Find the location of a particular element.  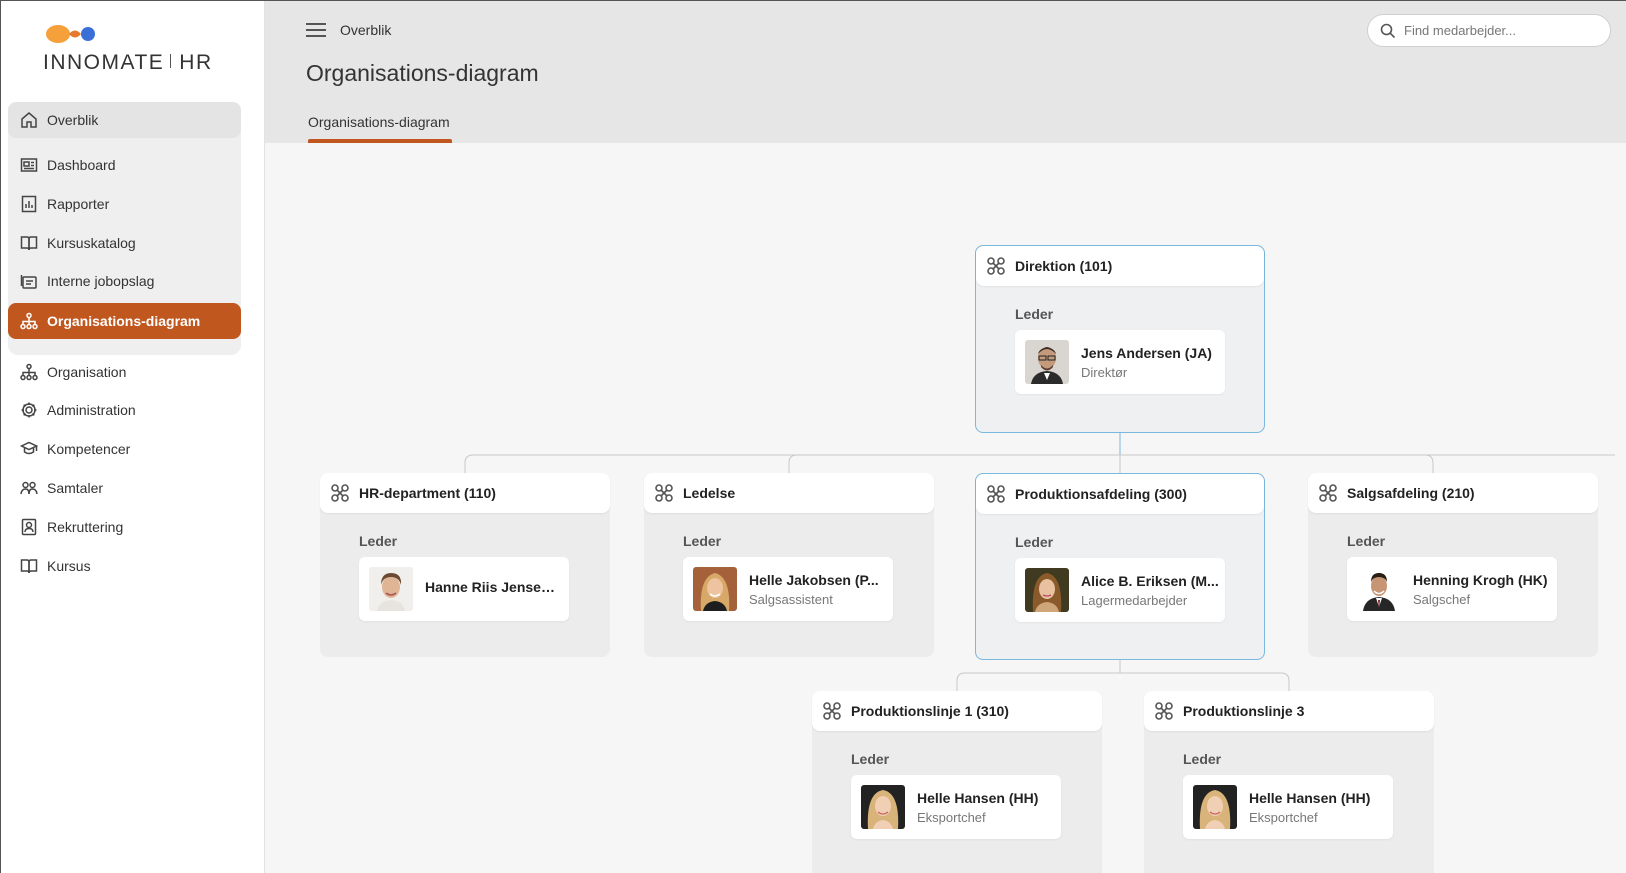

home-icon is located at coordinates (29, 120).